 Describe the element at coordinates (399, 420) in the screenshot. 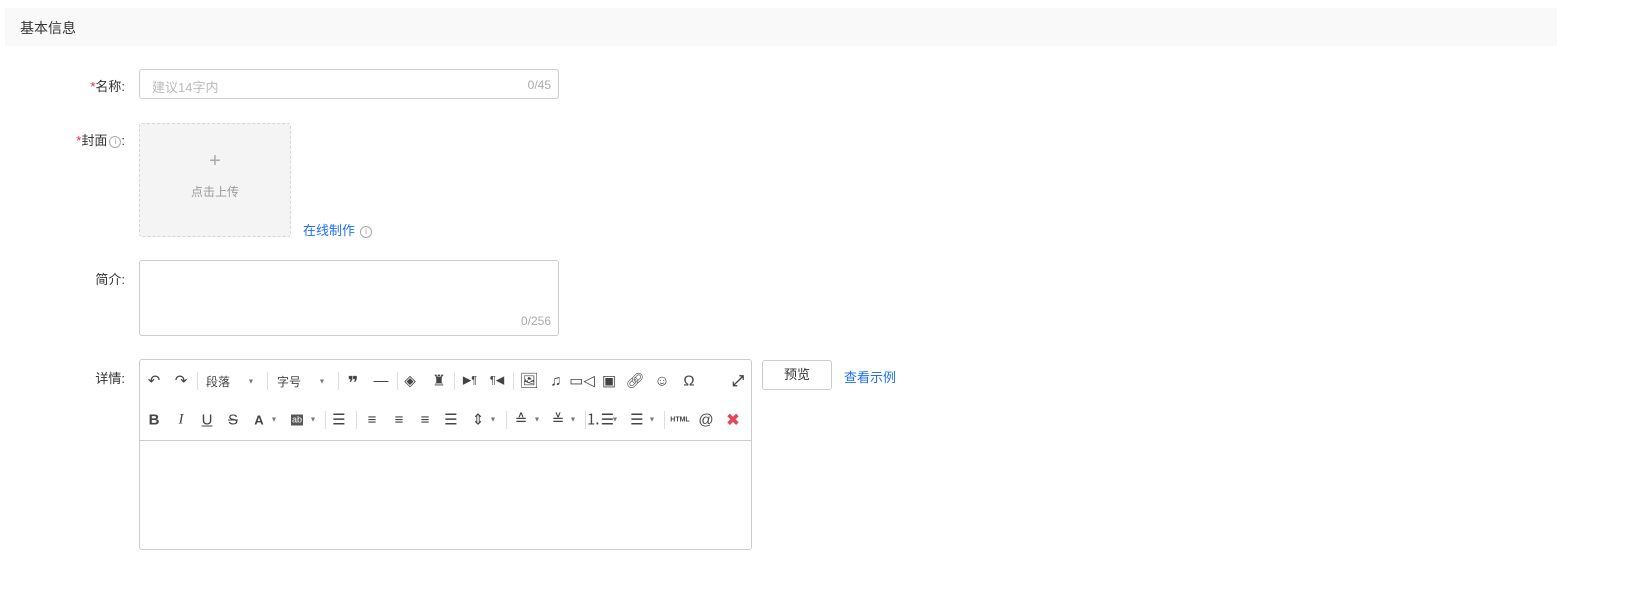

I see `align-center-icon: ≡` at that location.